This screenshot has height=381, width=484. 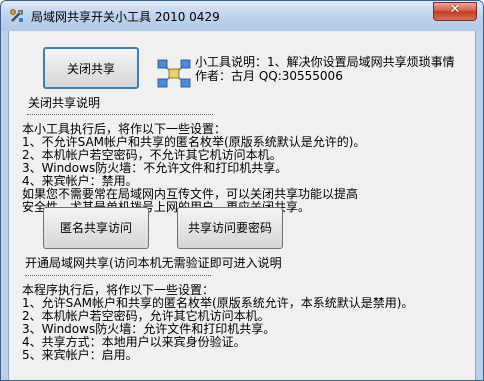 What do you see at coordinates (155, 168) in the screenshot?
I see `close-share-line: 3、Windows防火墙：不允许文件和打印机共享。` at bounding box center [155, 168].